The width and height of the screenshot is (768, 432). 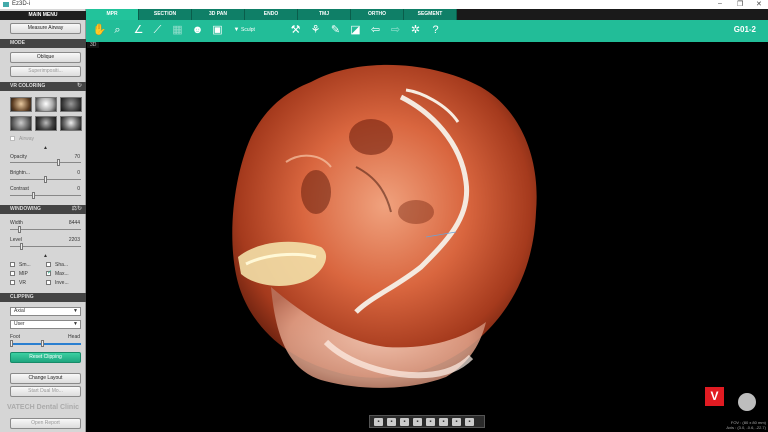 What do you see at coordinates (315, 30) in the screenshot?
I see `nerve-icon: ⚘` at bounding box center [315, 30].